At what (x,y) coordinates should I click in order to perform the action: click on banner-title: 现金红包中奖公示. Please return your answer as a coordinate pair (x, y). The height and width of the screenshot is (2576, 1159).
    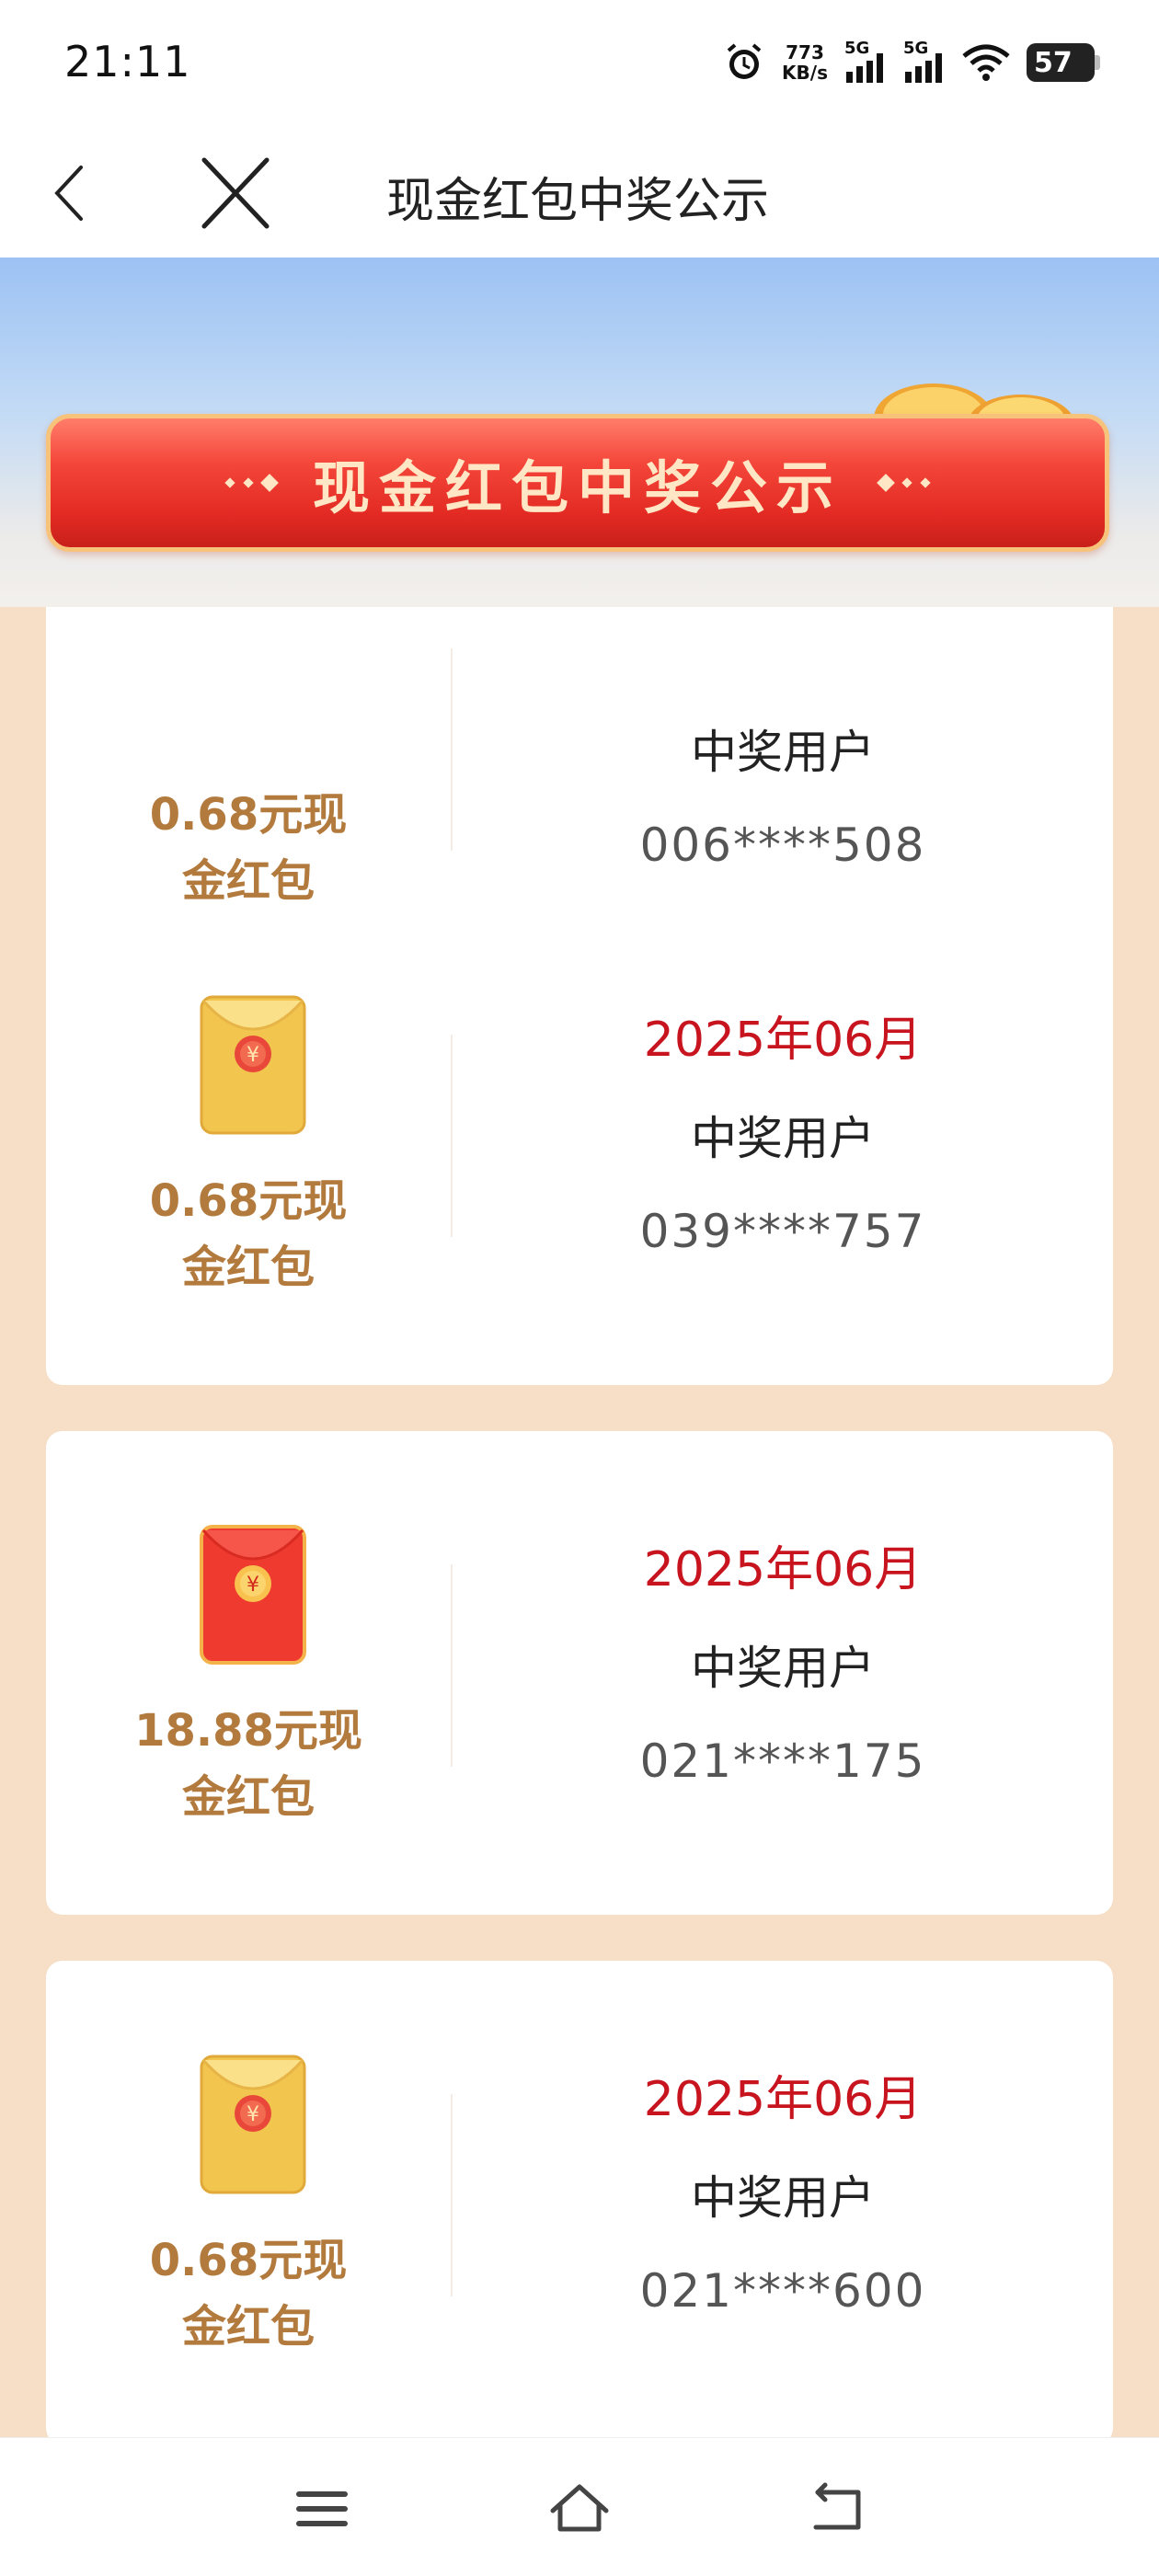
    Looking at the image, I should click on (577, 488).